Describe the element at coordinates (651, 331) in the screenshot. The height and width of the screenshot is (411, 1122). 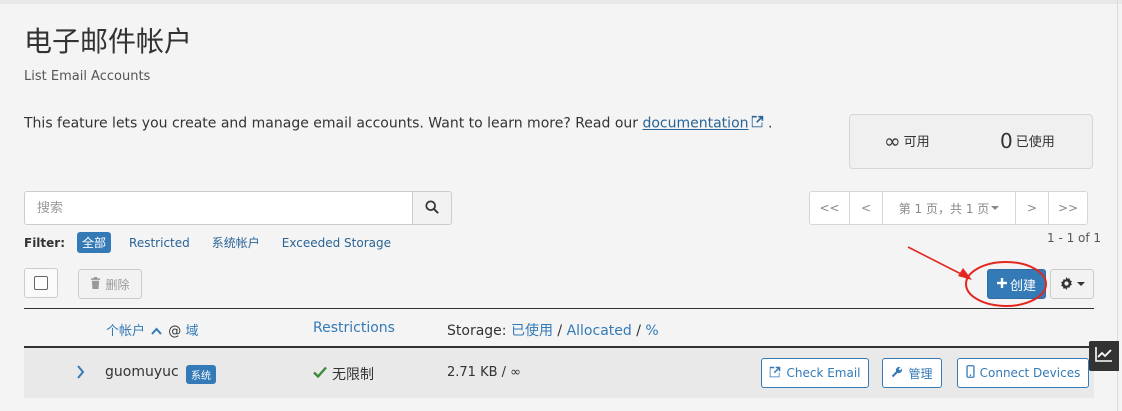
I see `sort-percent-link: %` at that location.